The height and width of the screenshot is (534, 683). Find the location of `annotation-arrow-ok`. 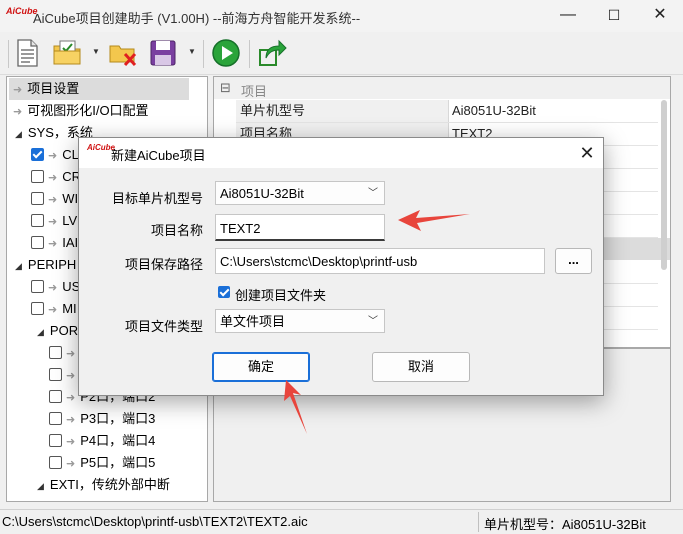

annotation-arrow-ok is located at coordinates (295, 407).